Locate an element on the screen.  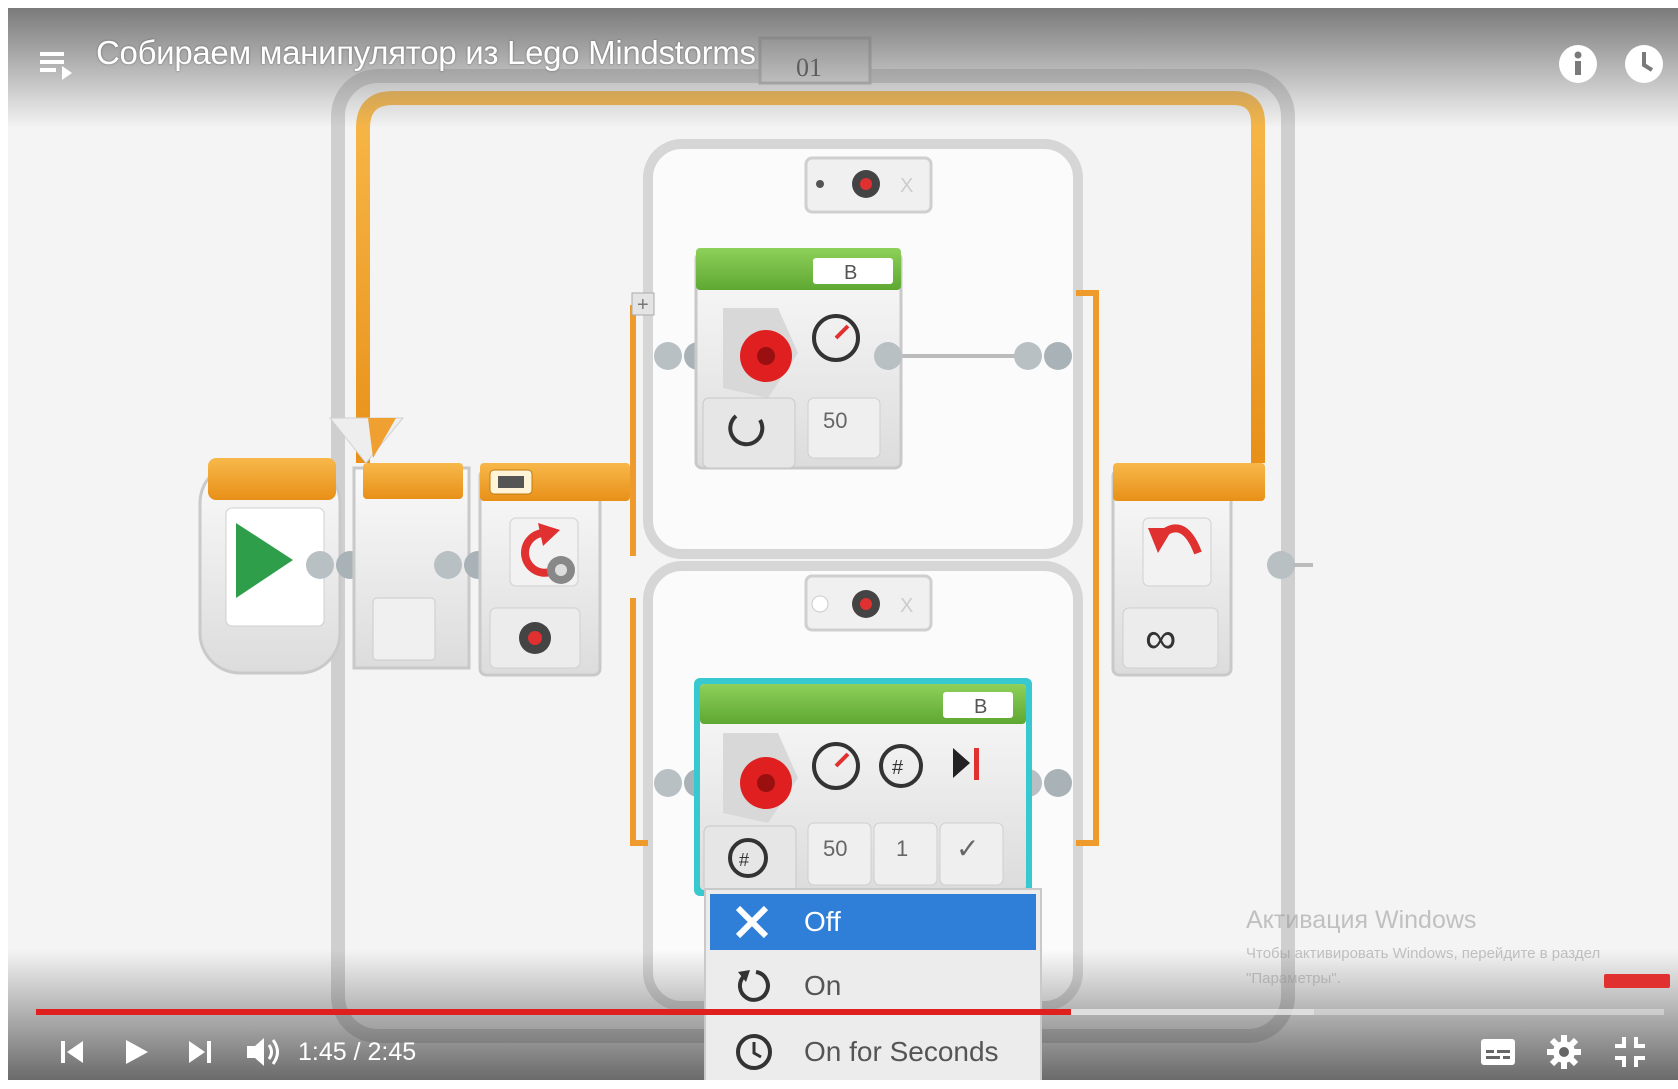
played-bar is located at coordinates (554, 1012).